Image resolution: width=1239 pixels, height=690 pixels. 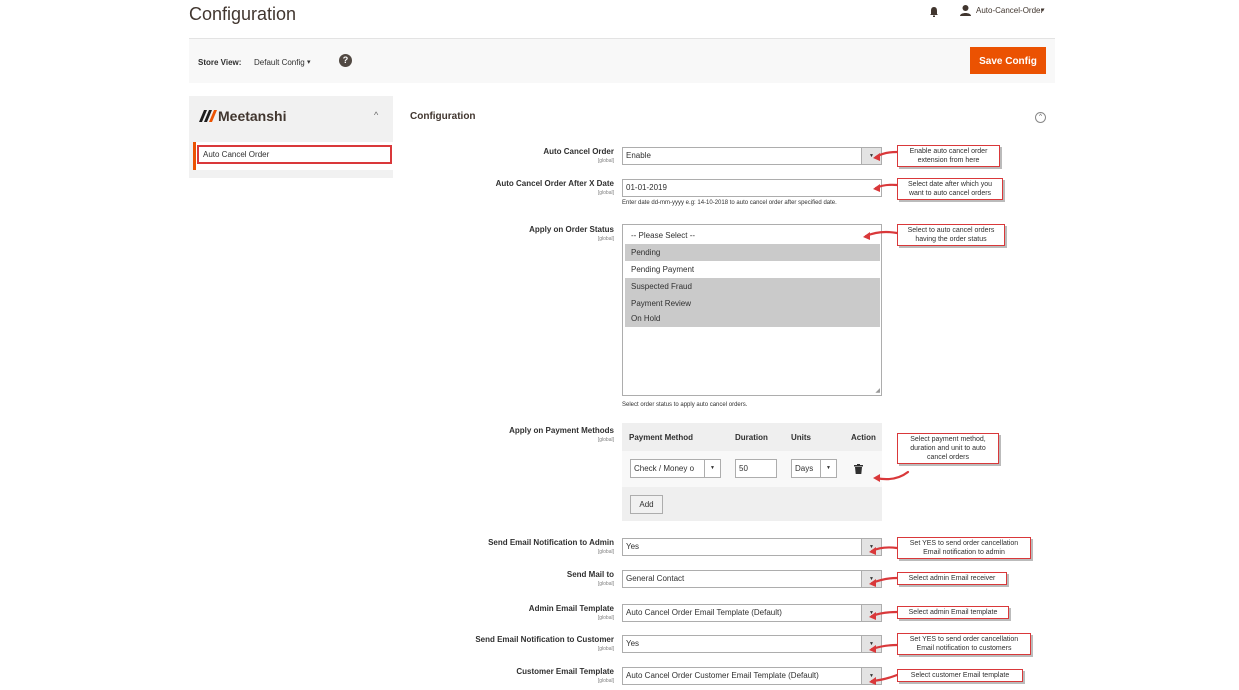 What do you see at coordinates (964, 552) in the screenshot?
I see `callout-line: Email notification to admin` at bounding box center [964, 552].